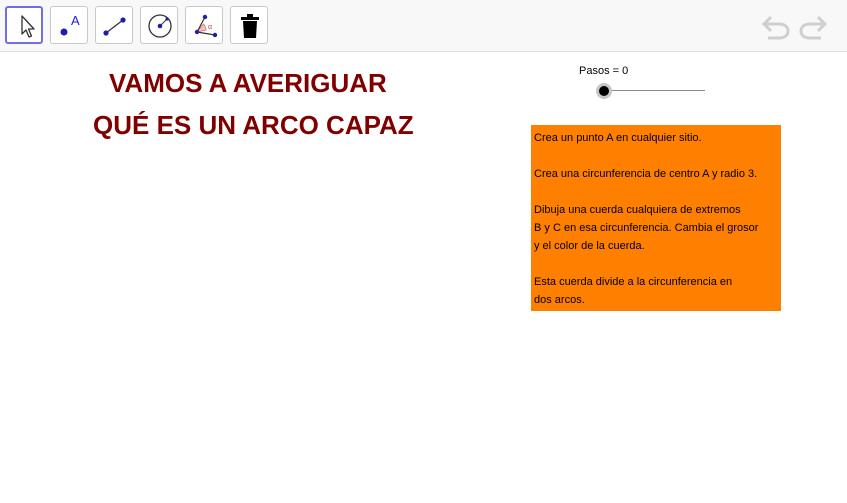 Image resolution: width=847 pixels, height=503 pixels. I want to click on delete-tool-button, so click(249, 25).